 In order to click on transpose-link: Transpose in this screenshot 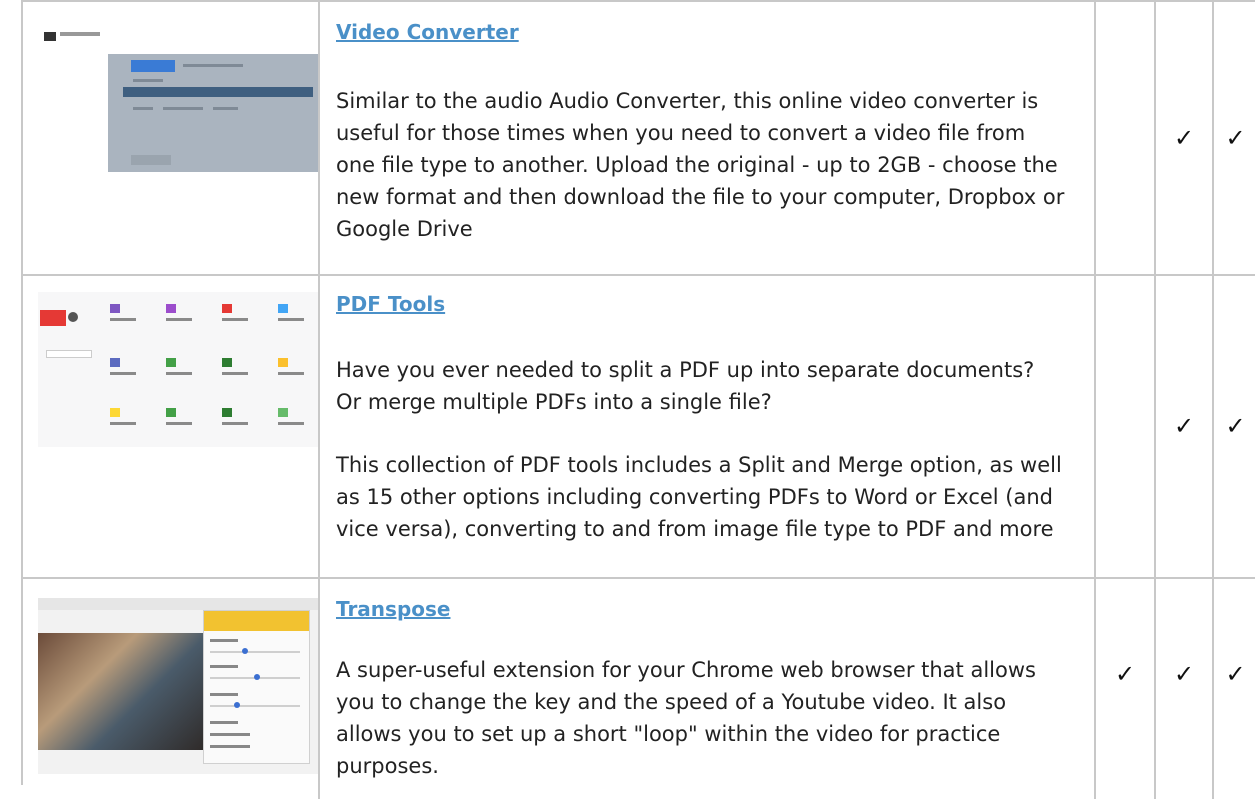, I will do `click(393, 609)`.